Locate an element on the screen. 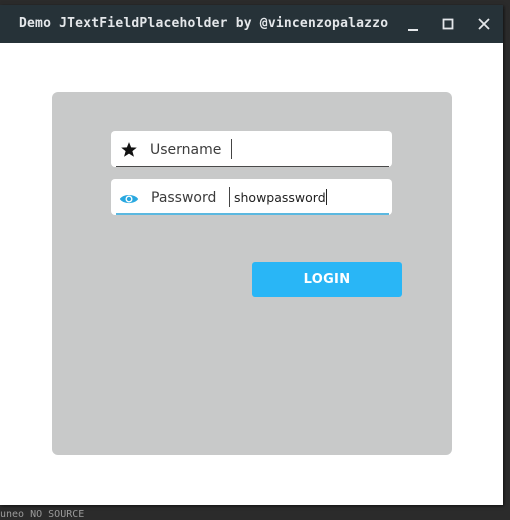 The width and height of the screenshot is (510, 520). login-button: LOGIN is located at coordinates (327, 279).